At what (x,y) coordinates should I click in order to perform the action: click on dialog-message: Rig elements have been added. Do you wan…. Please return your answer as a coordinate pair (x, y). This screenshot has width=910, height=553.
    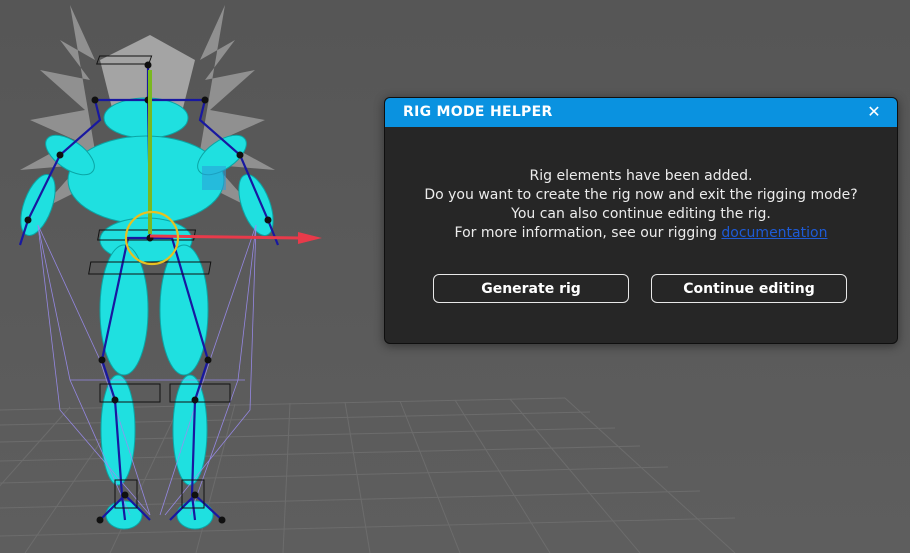
    Looking at the image, I should click on (641, 185).